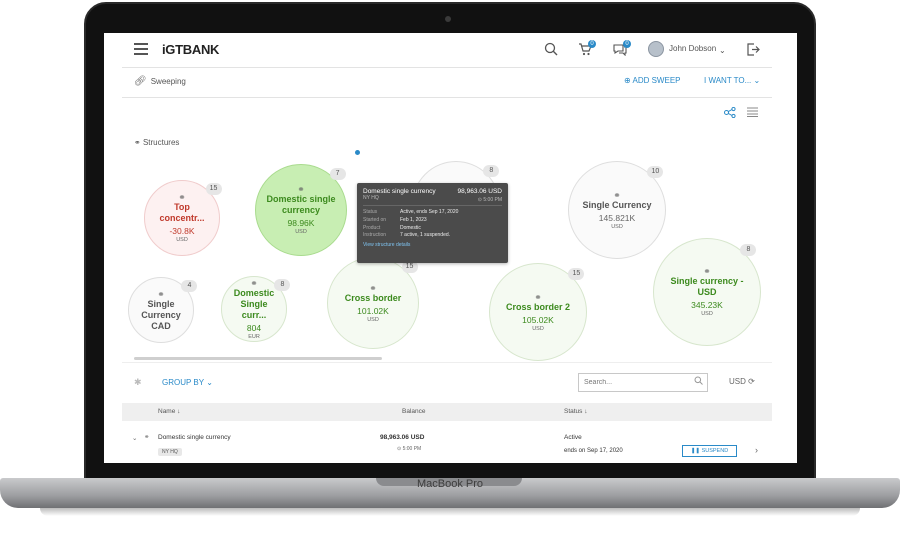  Describe the element at coordinates (168, 81) in the screenshot. I see `breadcrumb-label: Sweeping` at that location.